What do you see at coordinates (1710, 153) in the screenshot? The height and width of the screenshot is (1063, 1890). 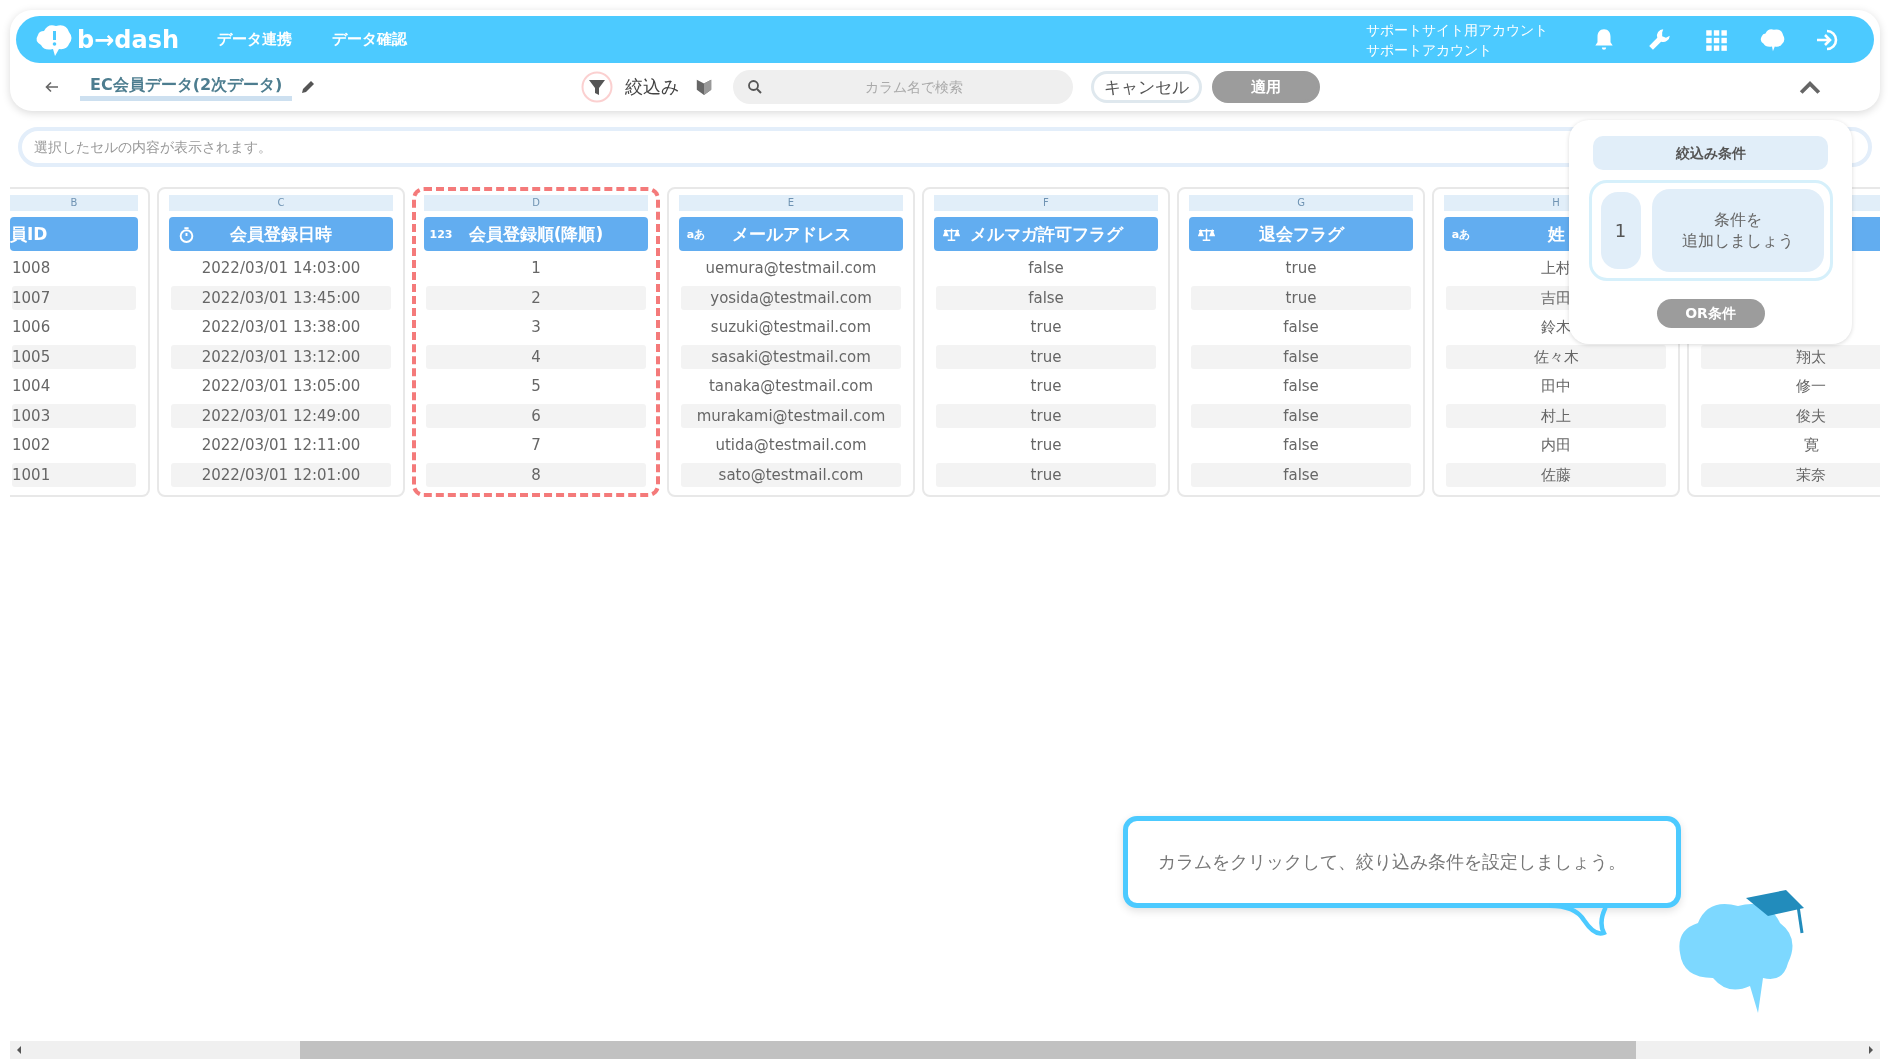 I see `panel-title: 絞込み条件` at bounding box center [1710, 153].